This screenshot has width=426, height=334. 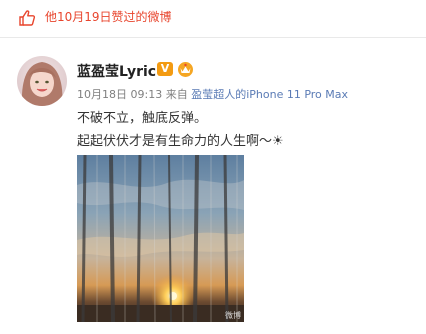 What do you see at coordinates (142, 118) in the screenshot?
I see `post-content-line-1: 不破不立，触底反弹。` at bounding box center [142, 118].